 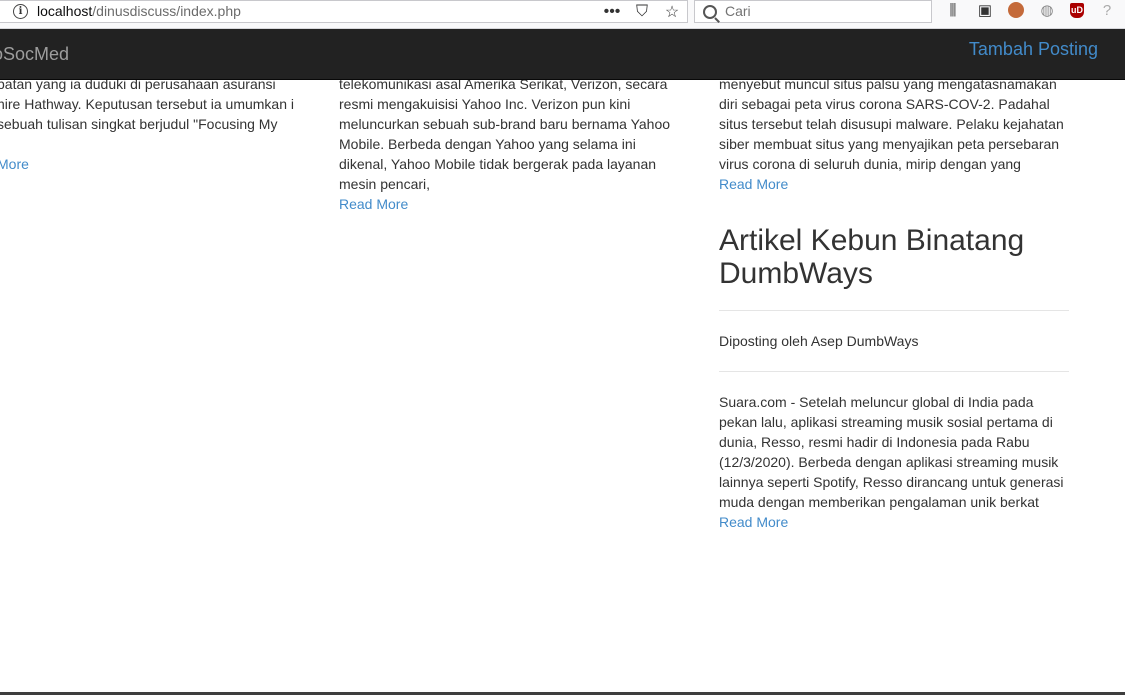 I want to click on url-host: localhost, so click(x=65, y=11).